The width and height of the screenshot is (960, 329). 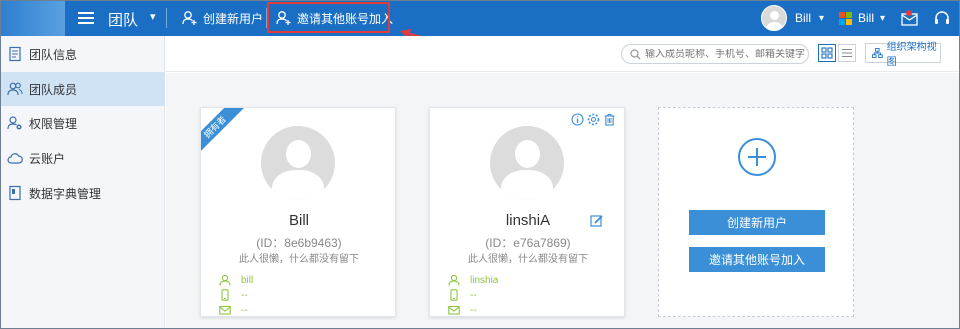 I want to click on sidebar-item-label: 团队信息, so click(x=53, y=54).